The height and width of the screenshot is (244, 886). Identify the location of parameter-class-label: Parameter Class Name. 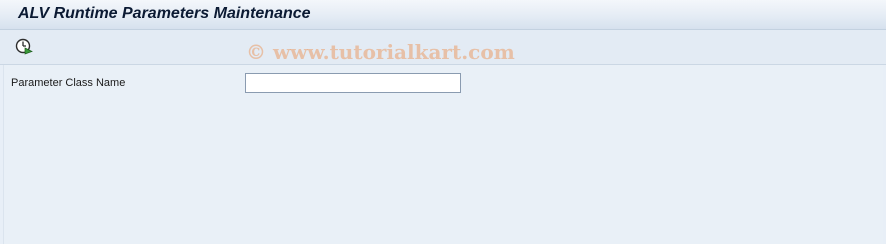
(68, 83).